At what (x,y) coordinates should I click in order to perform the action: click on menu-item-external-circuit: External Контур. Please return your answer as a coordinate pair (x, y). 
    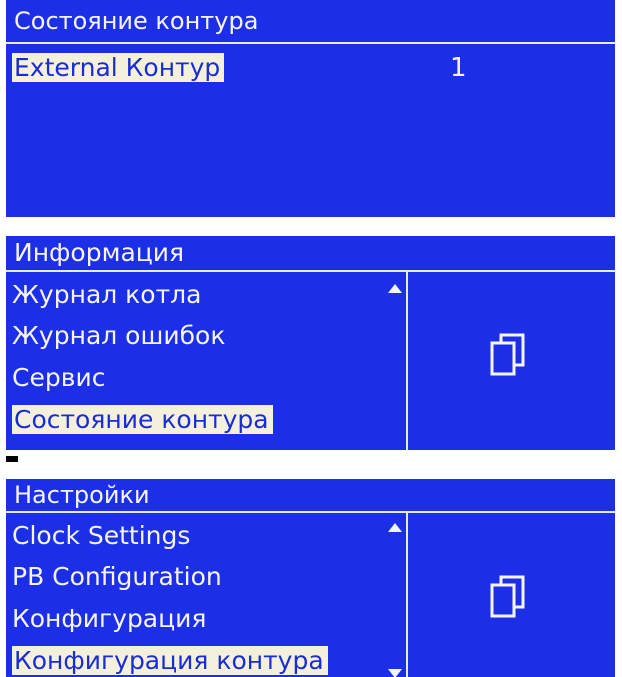
    Looking at the image, I should click on (118, 67).